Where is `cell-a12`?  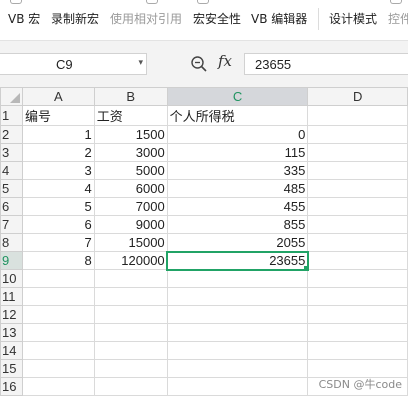
cell-a12 is located at coordinates (58, 314).